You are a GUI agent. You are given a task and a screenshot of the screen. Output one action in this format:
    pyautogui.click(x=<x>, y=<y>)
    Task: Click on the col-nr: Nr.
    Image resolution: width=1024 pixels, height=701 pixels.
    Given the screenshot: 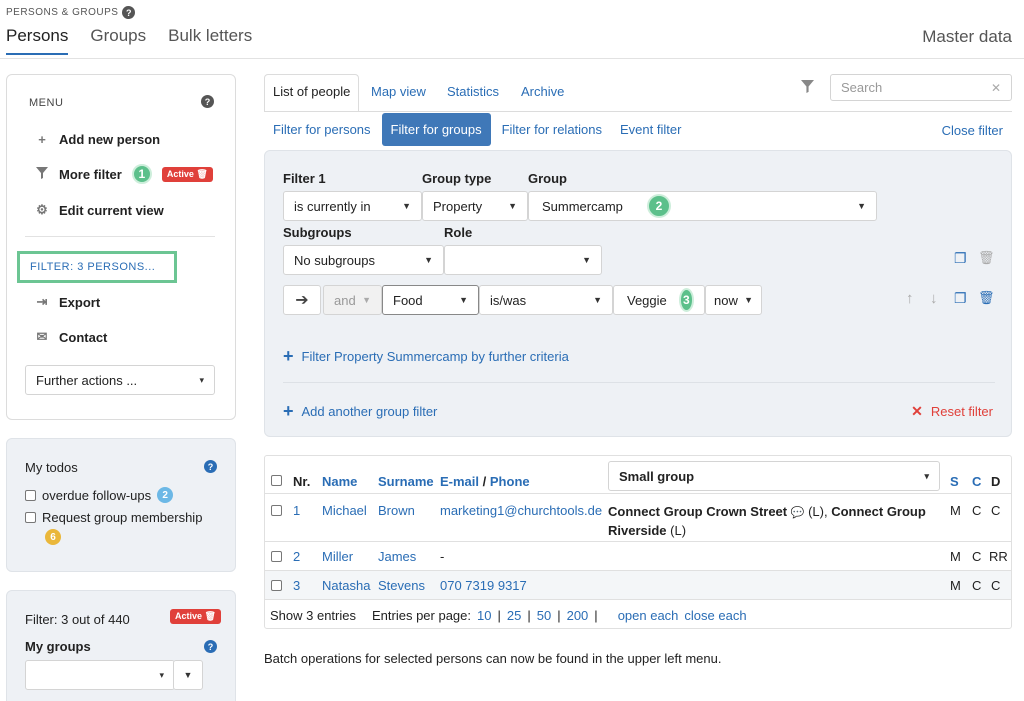 What is the action you would take?
    pyautogui.click(x=301, y=481)
    